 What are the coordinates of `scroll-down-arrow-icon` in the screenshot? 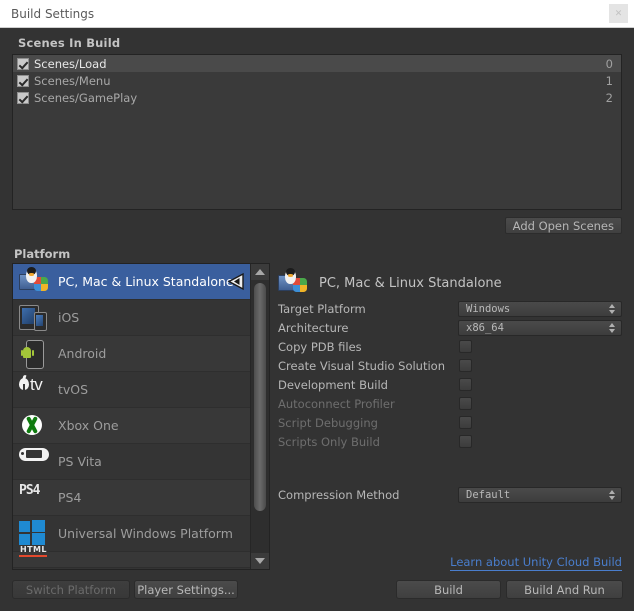 It's located at (260, 561).